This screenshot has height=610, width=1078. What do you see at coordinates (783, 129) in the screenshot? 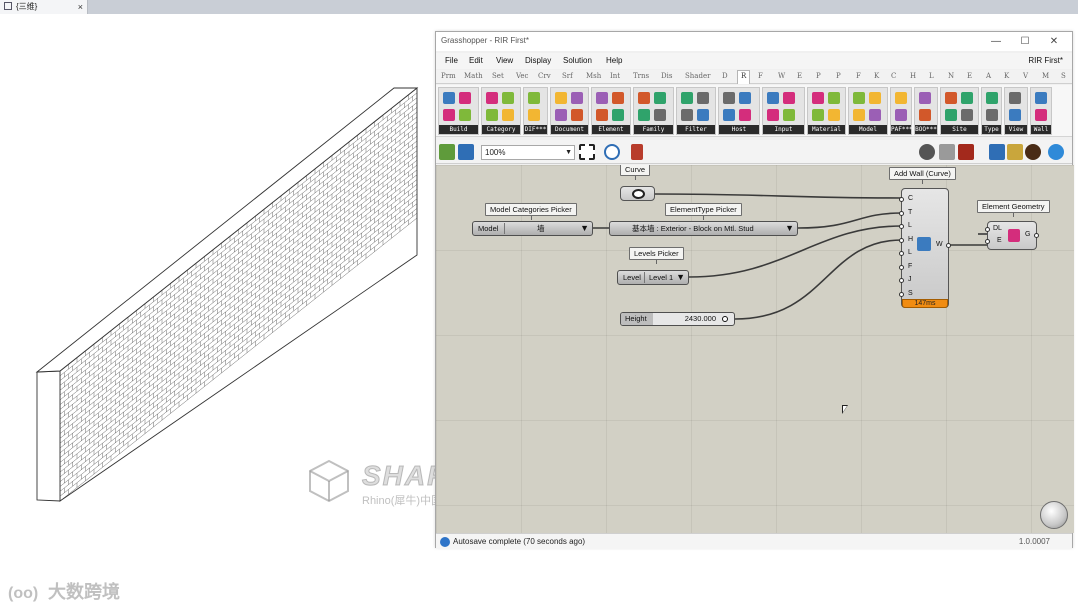
I see `ribbon-group-label: Input` at bounding box center [783, 129].